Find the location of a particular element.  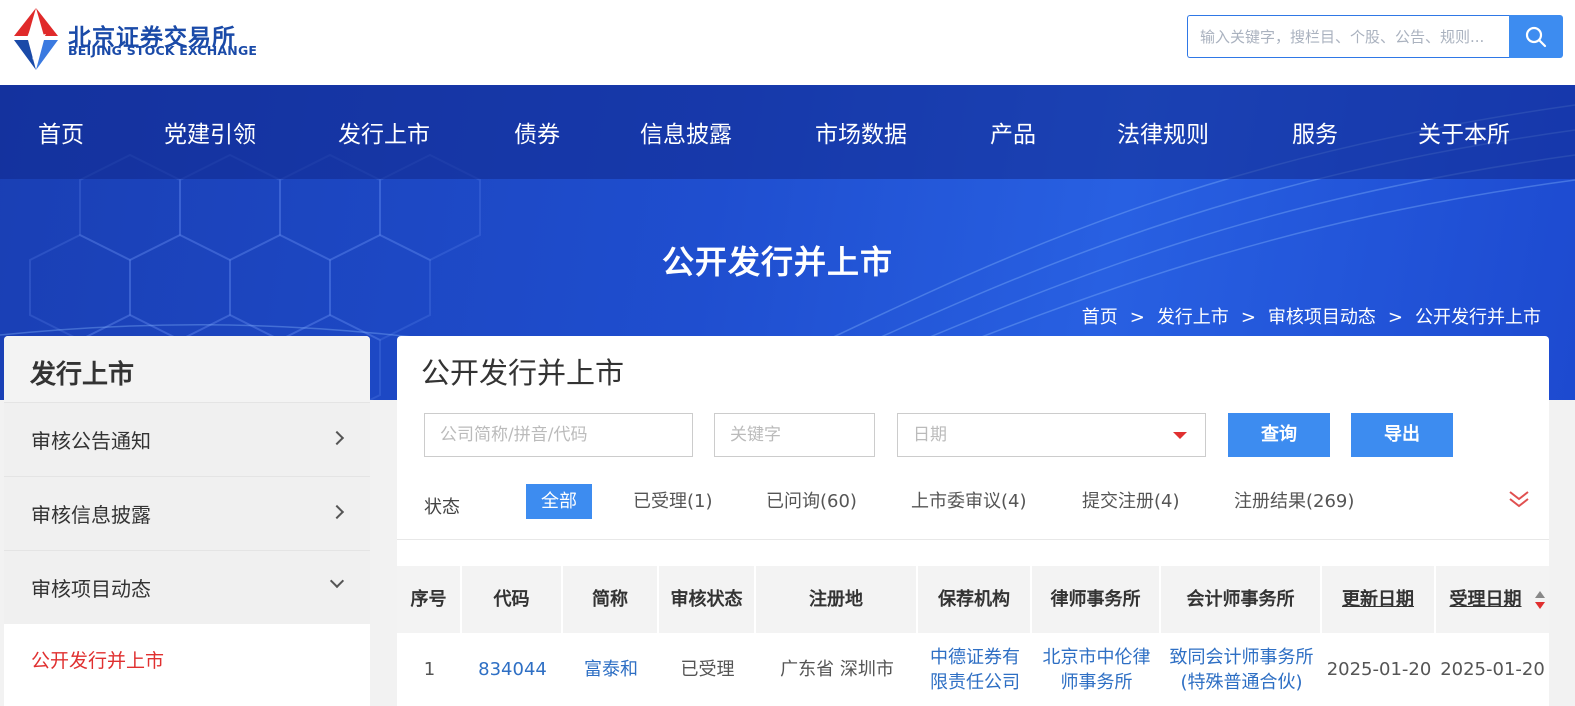

status-filter-label: 状态 is located at coordinates (442, 507).